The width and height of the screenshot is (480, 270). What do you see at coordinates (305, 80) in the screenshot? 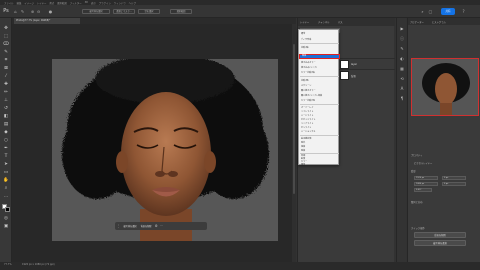
I see `dropdown-item: 比較(明)` at bounding box center [305, 80].